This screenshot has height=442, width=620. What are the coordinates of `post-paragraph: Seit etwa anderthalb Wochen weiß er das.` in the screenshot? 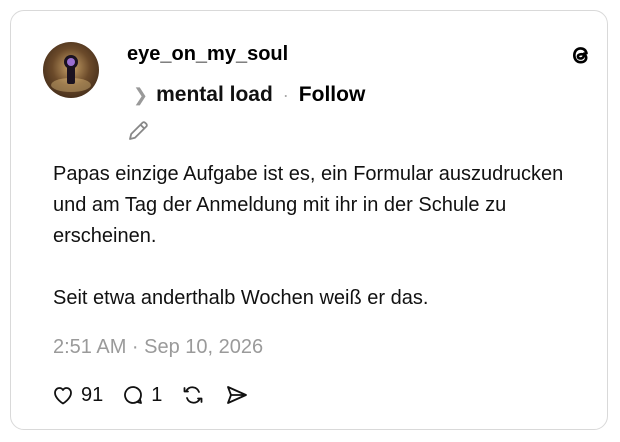 It's located at (241, 298).